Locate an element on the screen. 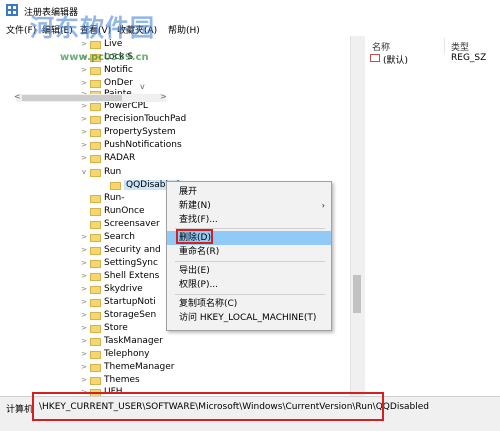 This screenshot has height=431, width=500. tree-item-runonce: RunOnce is located at coordinates (112, 211).